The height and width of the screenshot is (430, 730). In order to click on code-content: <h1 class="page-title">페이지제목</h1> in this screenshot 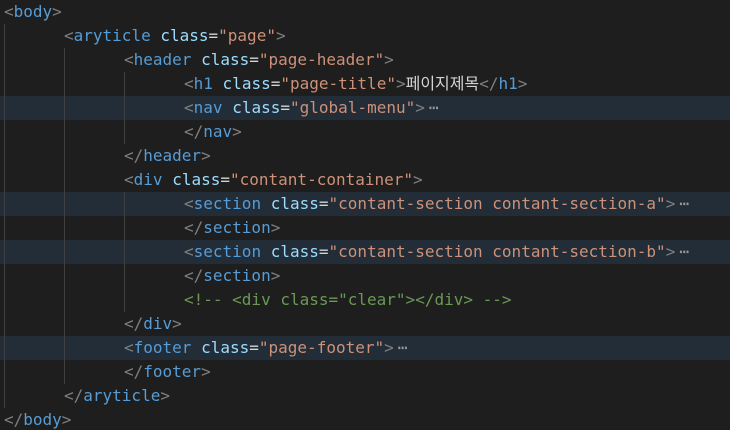, I will do `click(355, 84)`.